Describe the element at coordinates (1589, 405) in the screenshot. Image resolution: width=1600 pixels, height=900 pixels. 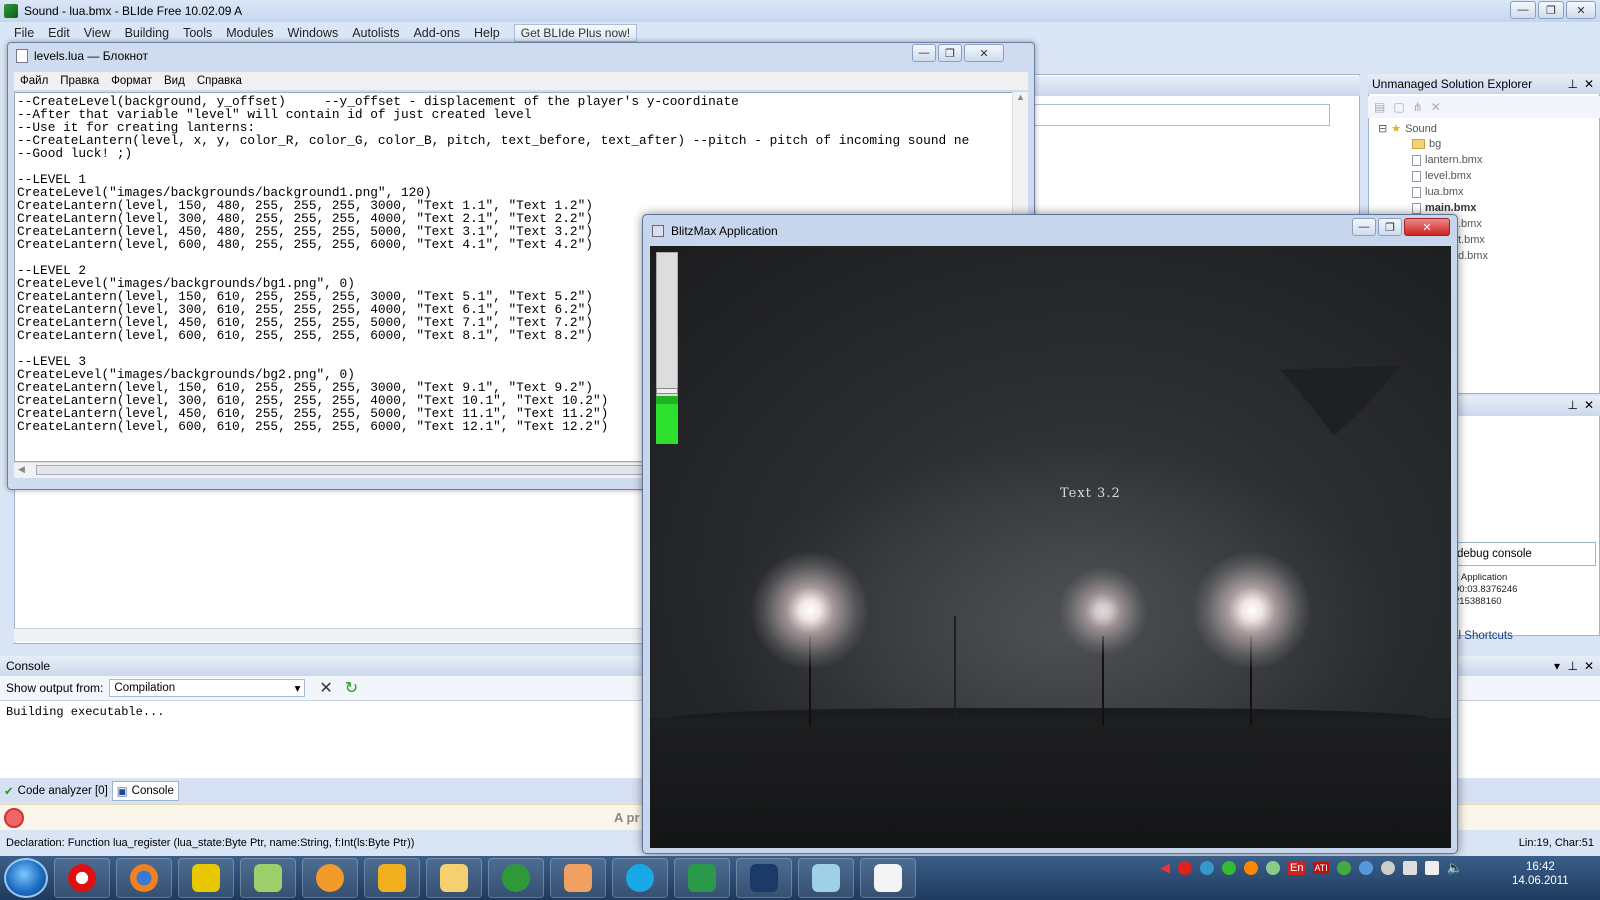
I see `panel-close-icon: ✕` at that location.